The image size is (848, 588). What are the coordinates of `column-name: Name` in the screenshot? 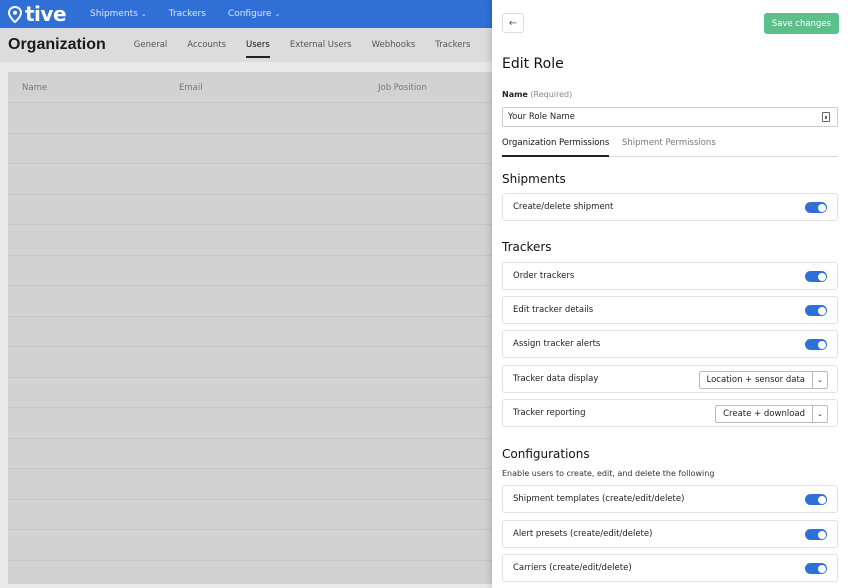 It's located at (34, 88).